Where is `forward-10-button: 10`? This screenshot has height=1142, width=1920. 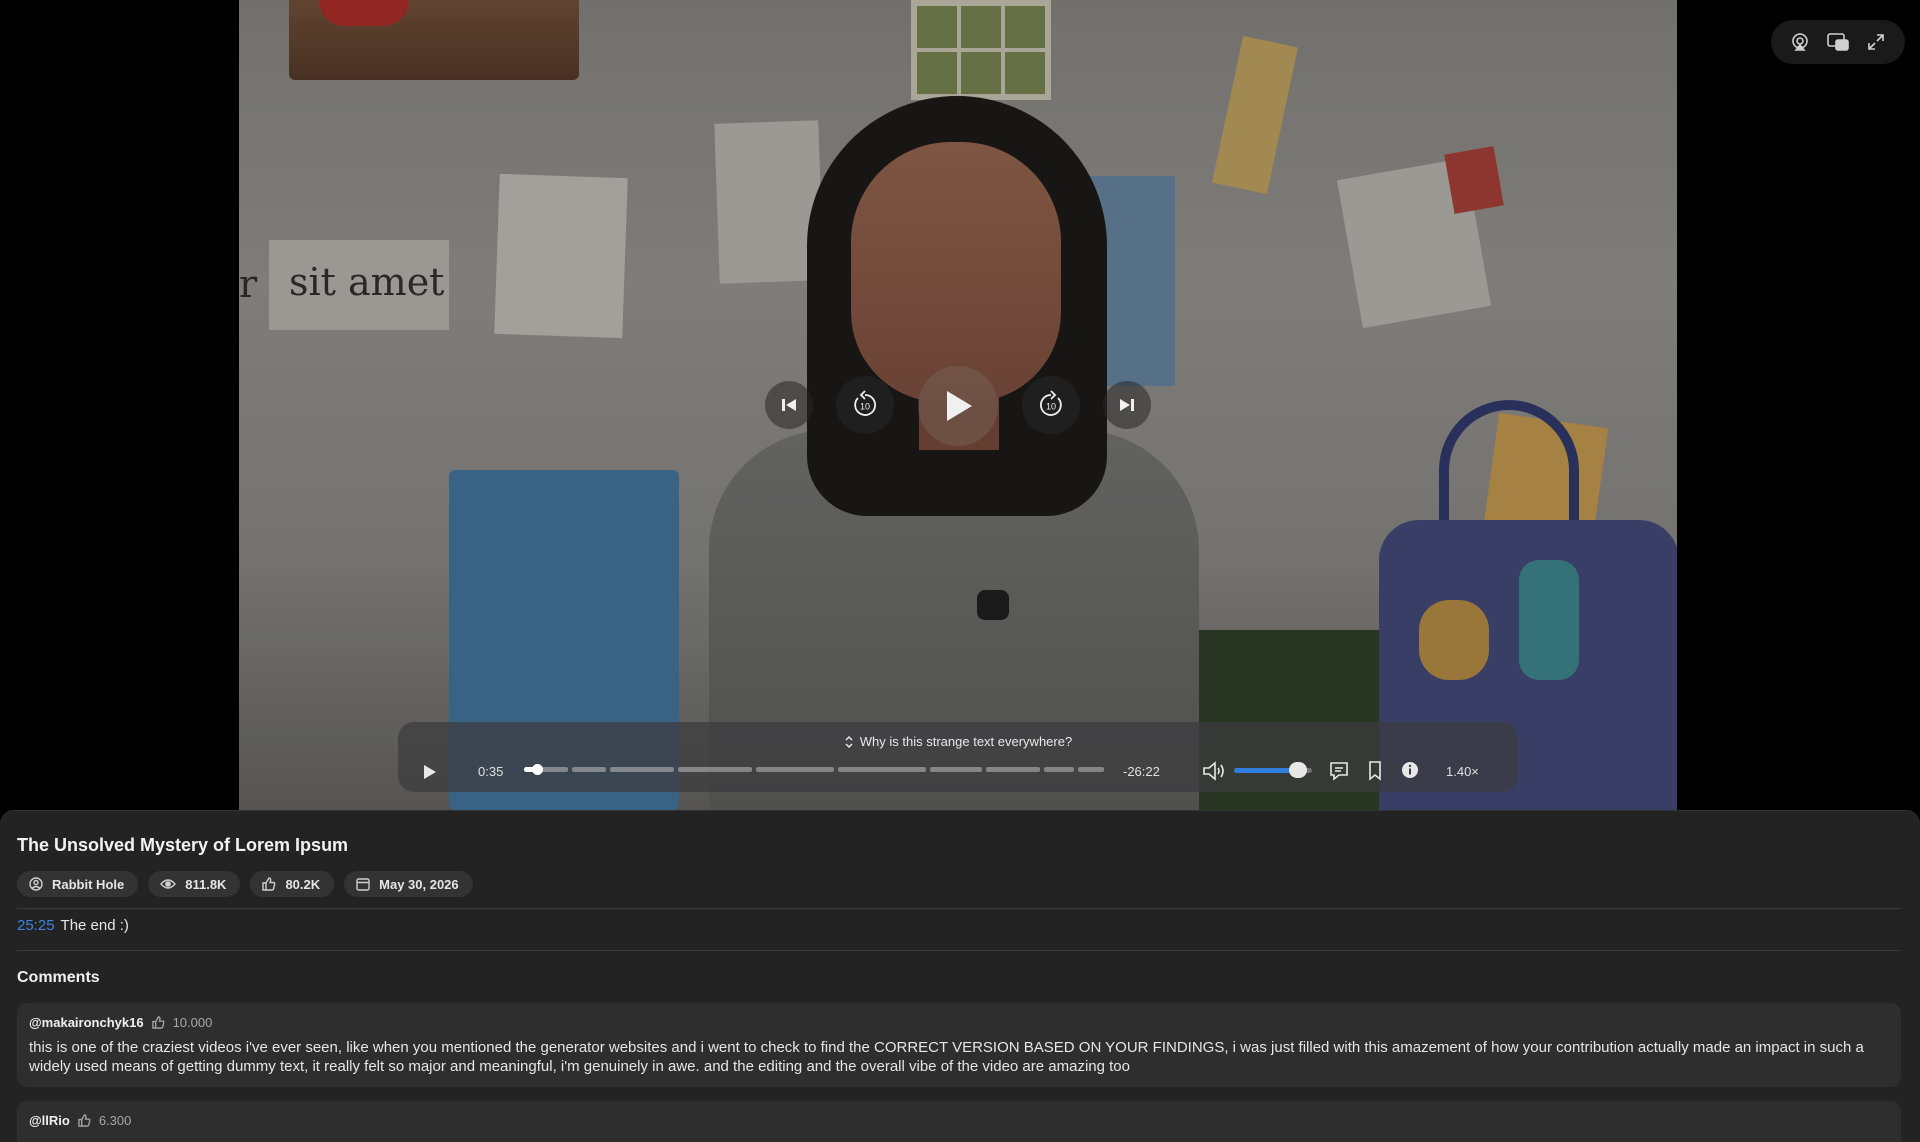 forward-10-button: 10 is located at coordinates (1051, 405).